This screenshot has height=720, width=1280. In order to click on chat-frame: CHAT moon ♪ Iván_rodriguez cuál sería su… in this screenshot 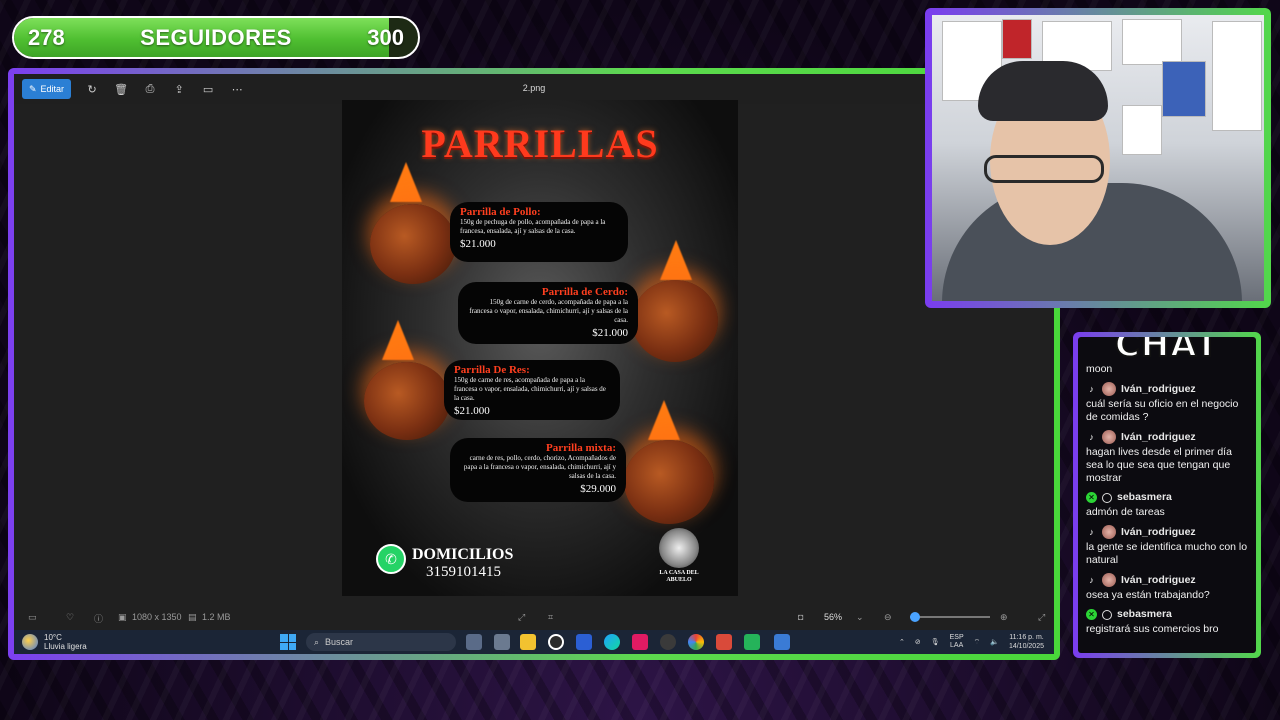, I will do `click(1167, 495)`.